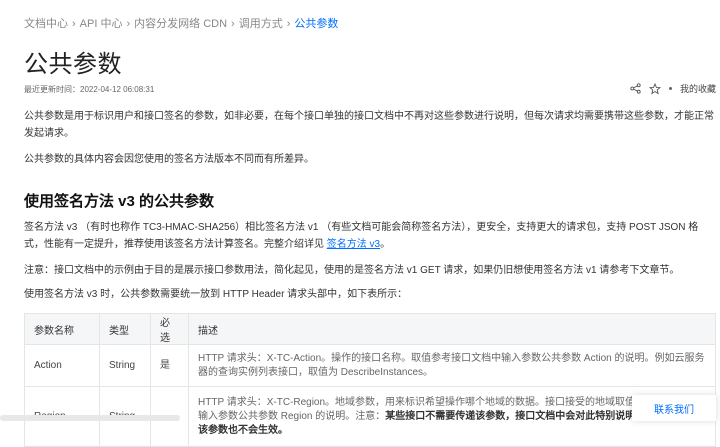  I want to click on breadcrumb-item-call-method: 调用方式, so click(261, 24).